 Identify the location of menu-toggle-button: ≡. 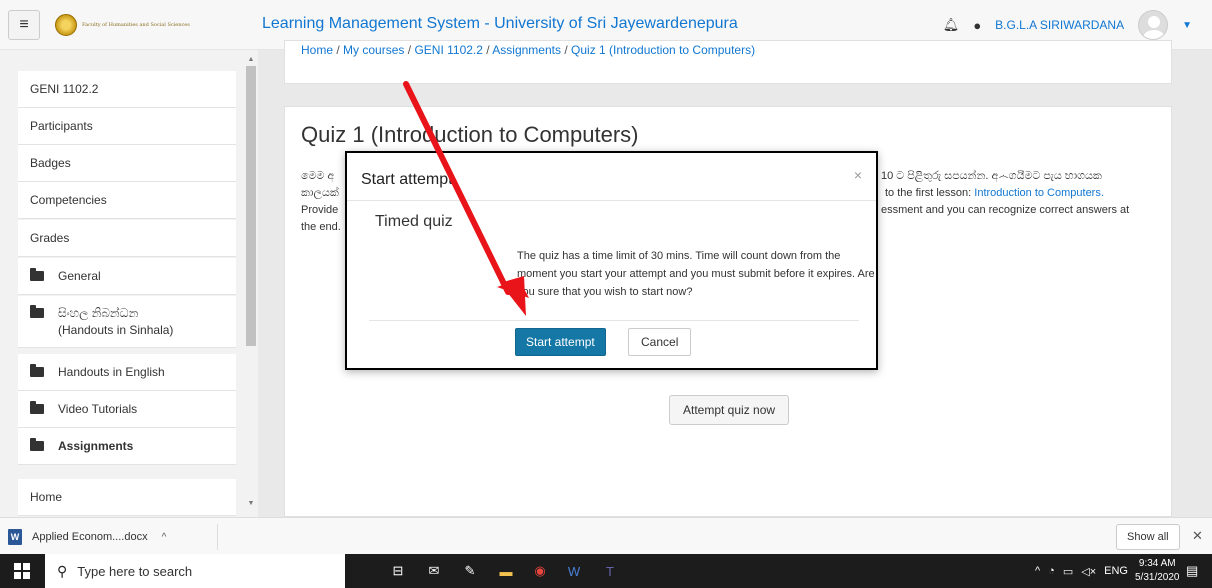
(24, 25).